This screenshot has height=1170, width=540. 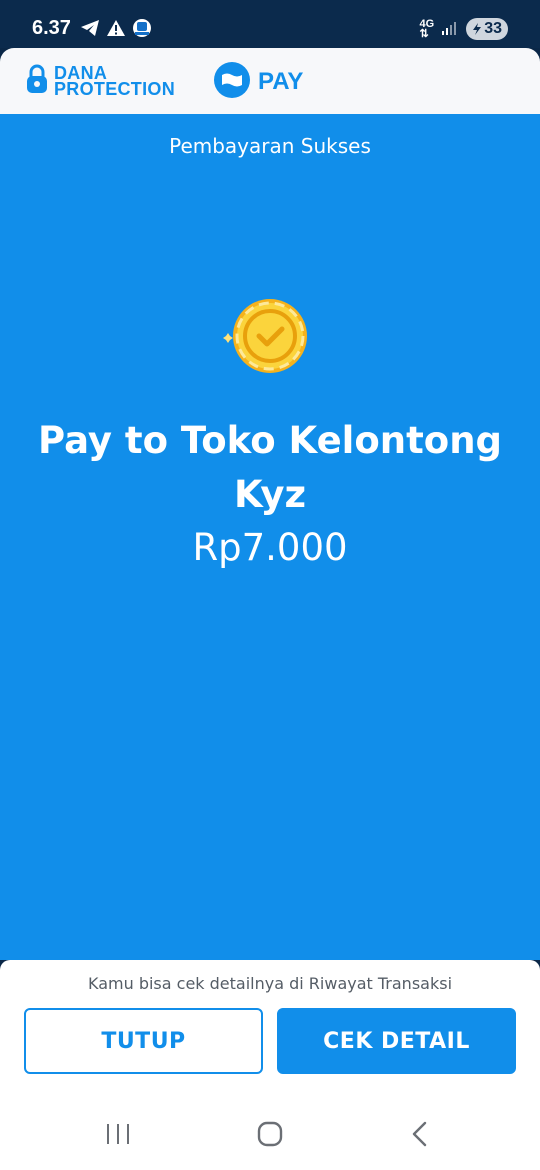 I want to click on dana-protection-logo: DANA PROTECTION, so click(x=100, y=81).